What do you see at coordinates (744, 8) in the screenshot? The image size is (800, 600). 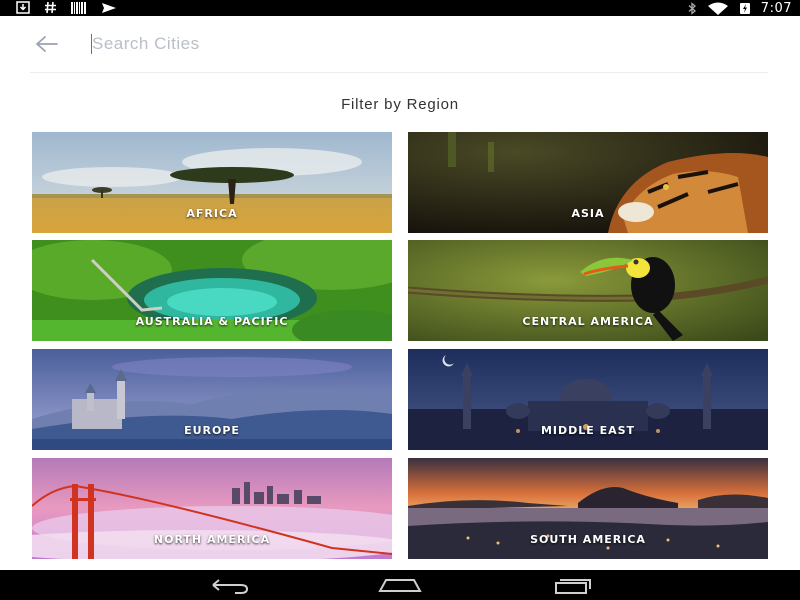 I see `battery-icon` at bounding box center [744, 8].